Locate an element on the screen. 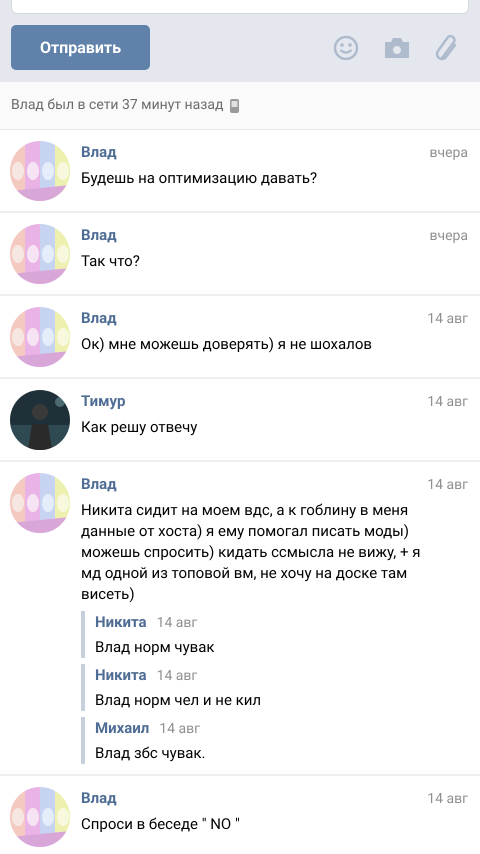 Image resolution: width=480 pixels, height=854 pixels. message-text: Влад норм чувак is located at coordinates (155, 647).